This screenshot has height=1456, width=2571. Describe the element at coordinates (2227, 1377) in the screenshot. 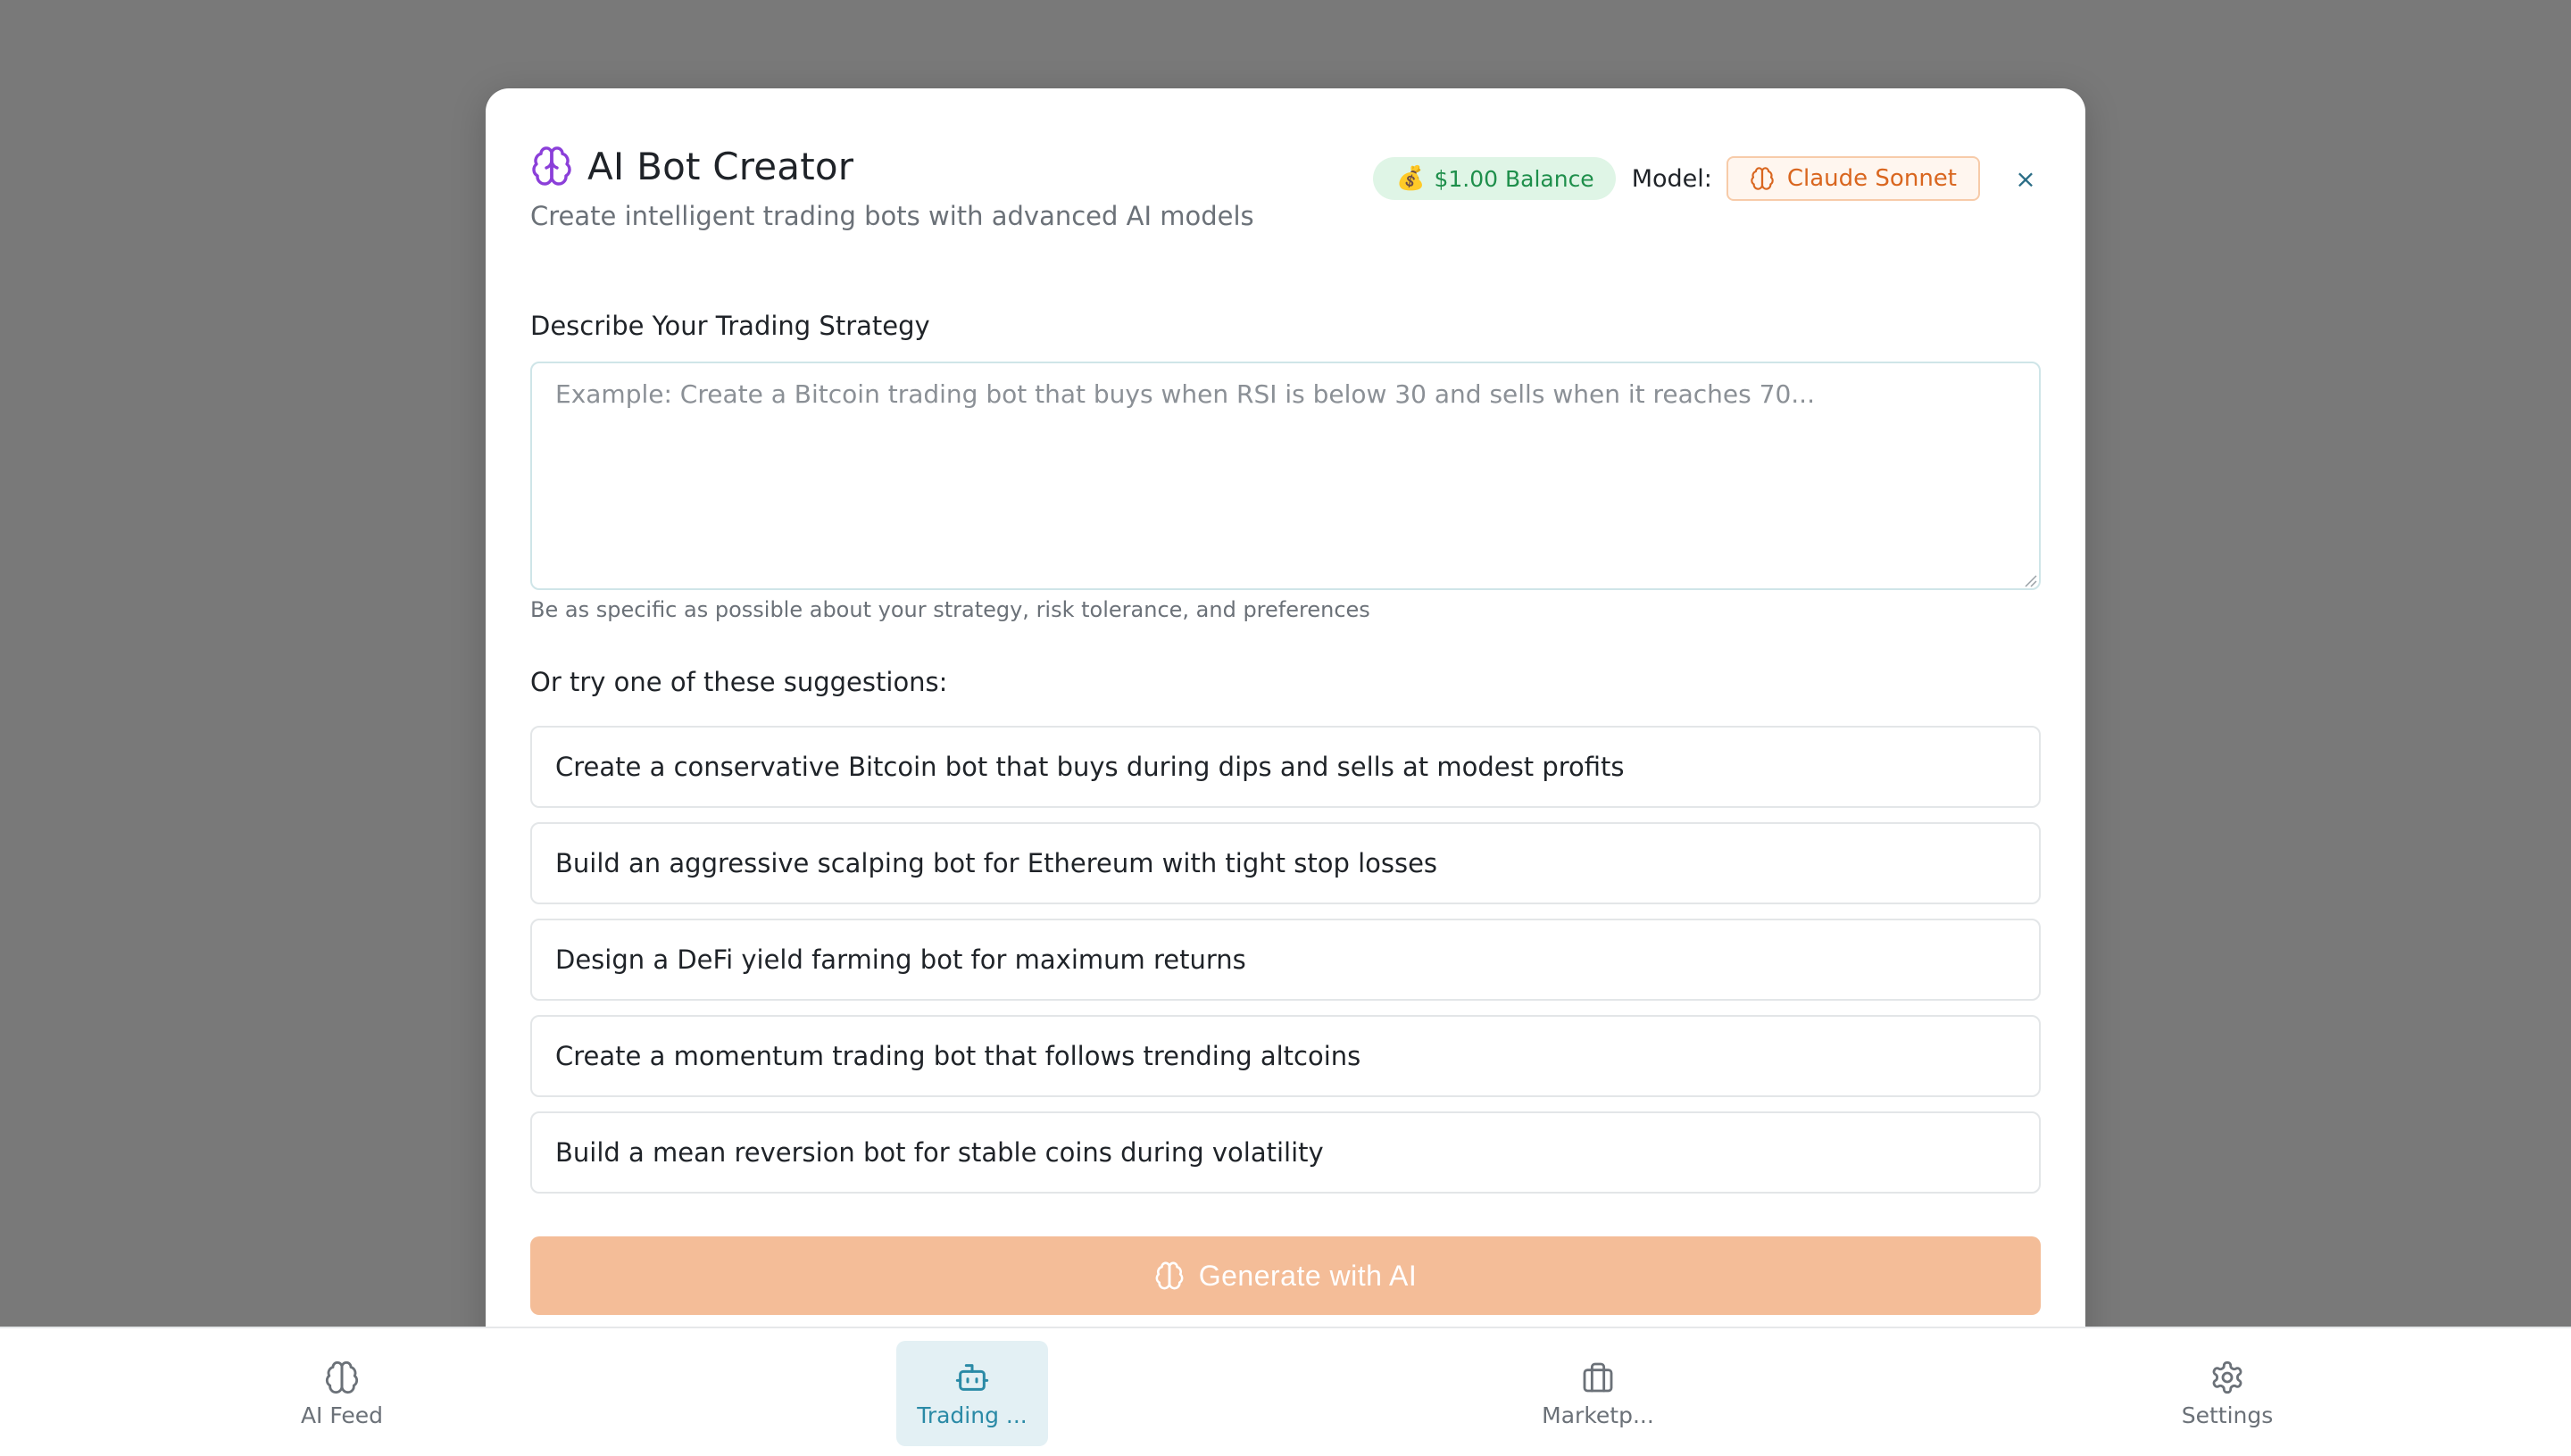

I see `gear-icon` at that location.